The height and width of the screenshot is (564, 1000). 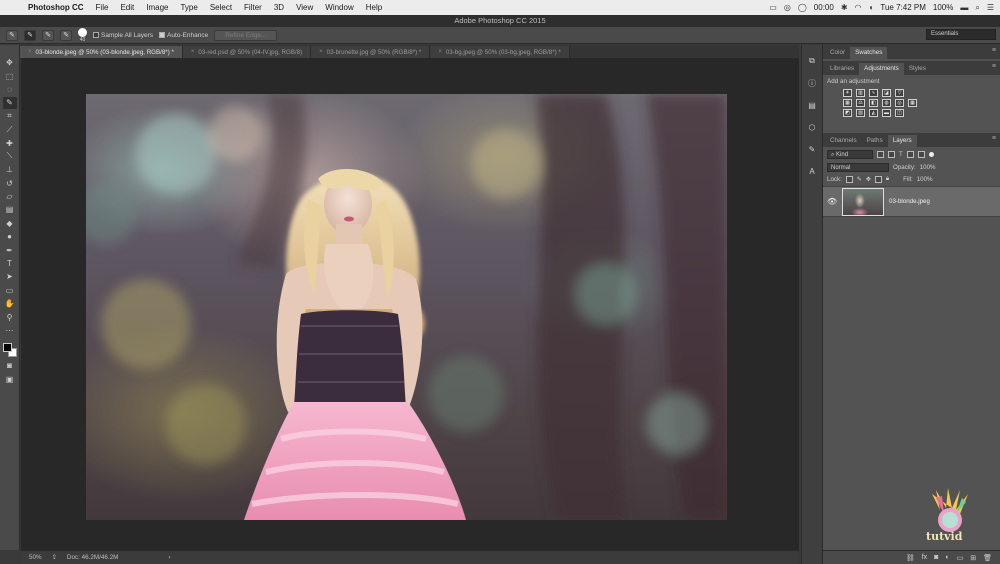 I want to click on status-menu-arrow-icon: ›, so click(x=169, y=557).